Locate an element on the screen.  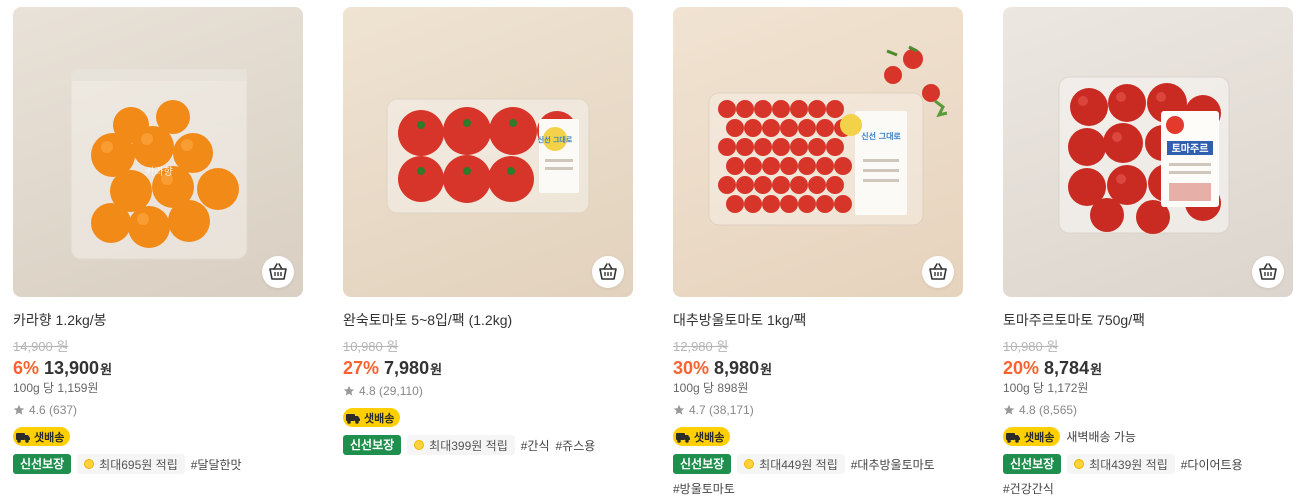
product-image: 토마주르 is located at coordinates (1148, 152).